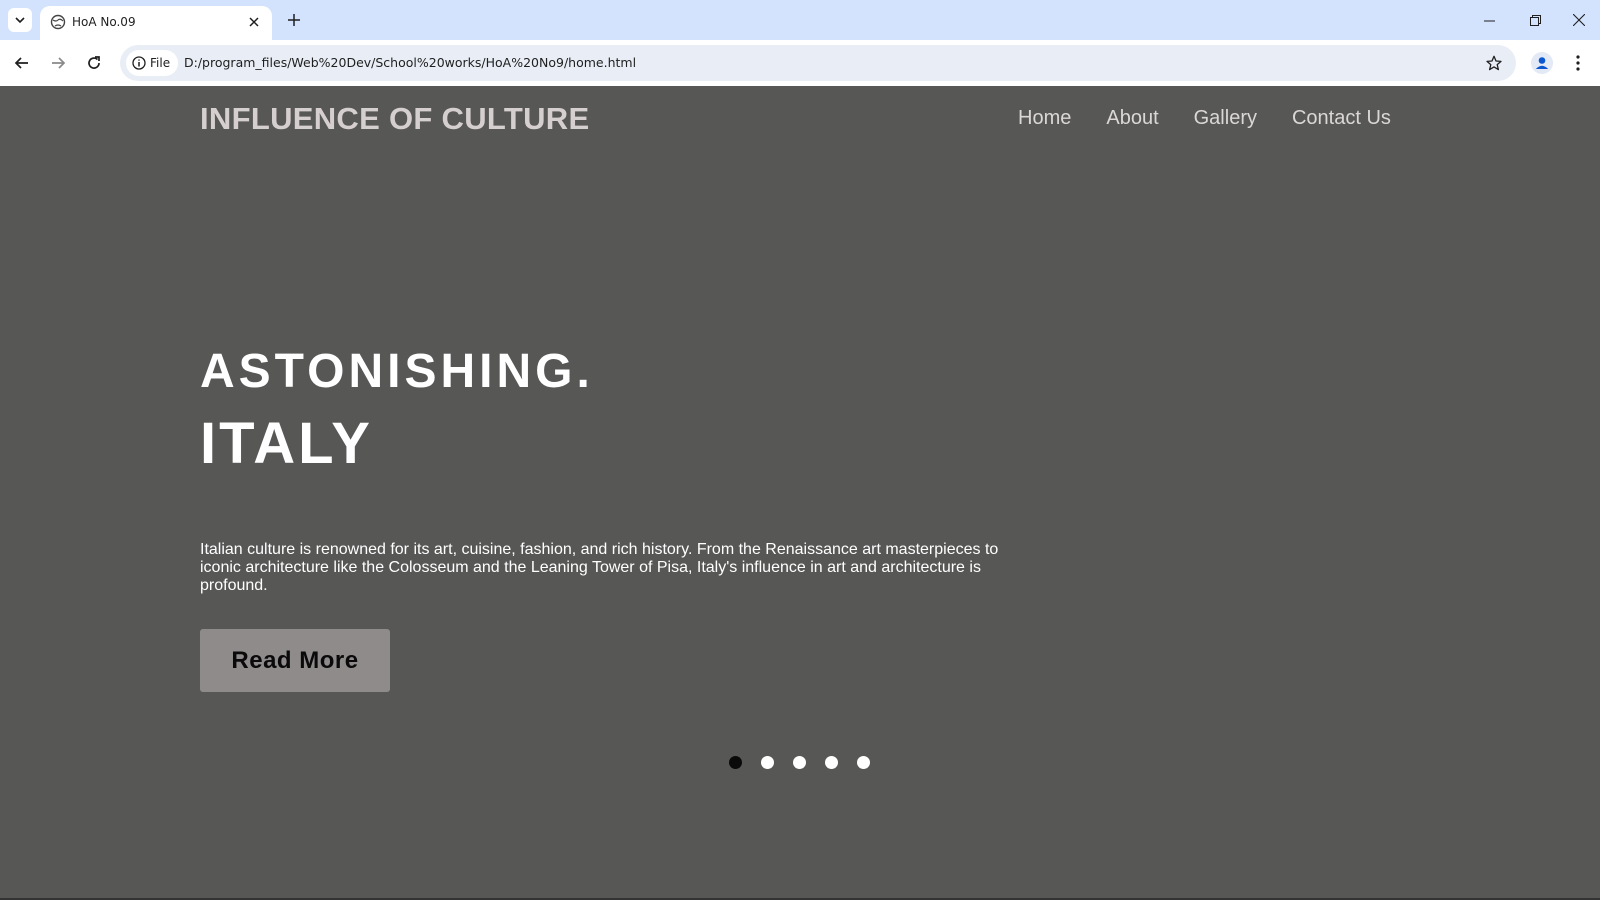  I want to click on restore-button, so click(1535, 20).